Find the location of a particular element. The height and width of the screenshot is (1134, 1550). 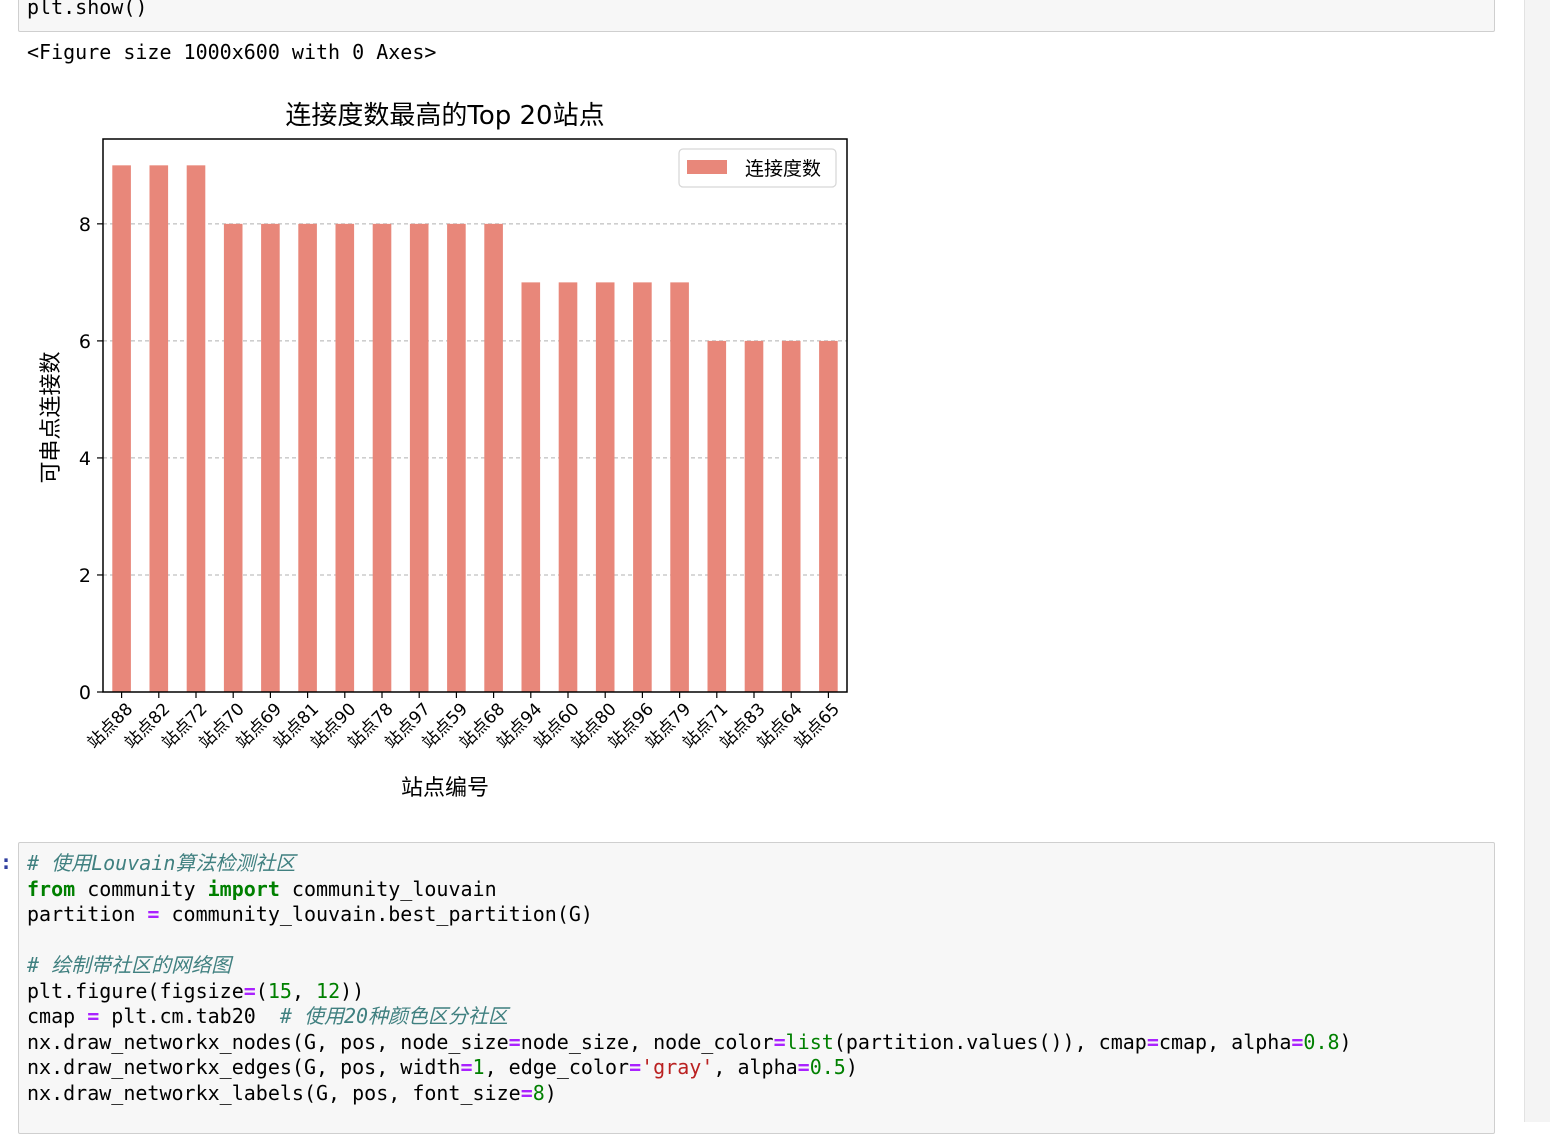

code-token: (partition.values()), cmap is located at coordinates (990, 1041).